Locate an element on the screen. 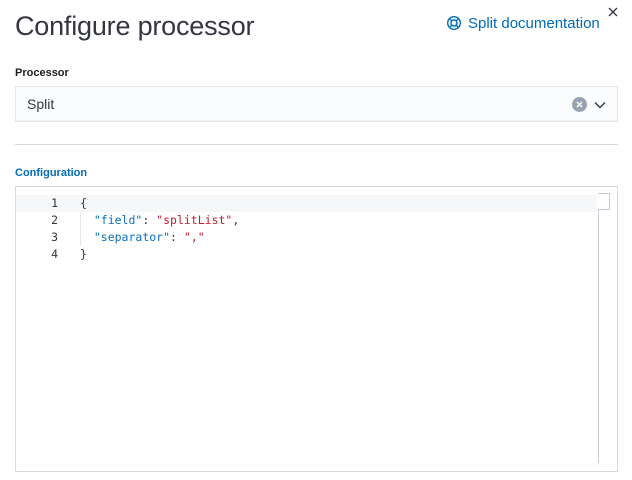 The image size is (632, 480). code-token-punc: { is located at coordinates (83, 203).